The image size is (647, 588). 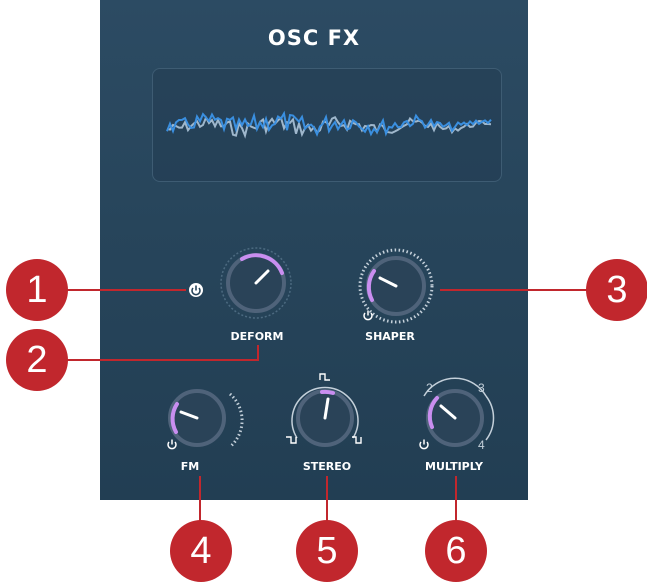 What do you see at coordinates (456, 551) in the screenshot?
I see `callout-6: 6` at bounding box center [456, 551].